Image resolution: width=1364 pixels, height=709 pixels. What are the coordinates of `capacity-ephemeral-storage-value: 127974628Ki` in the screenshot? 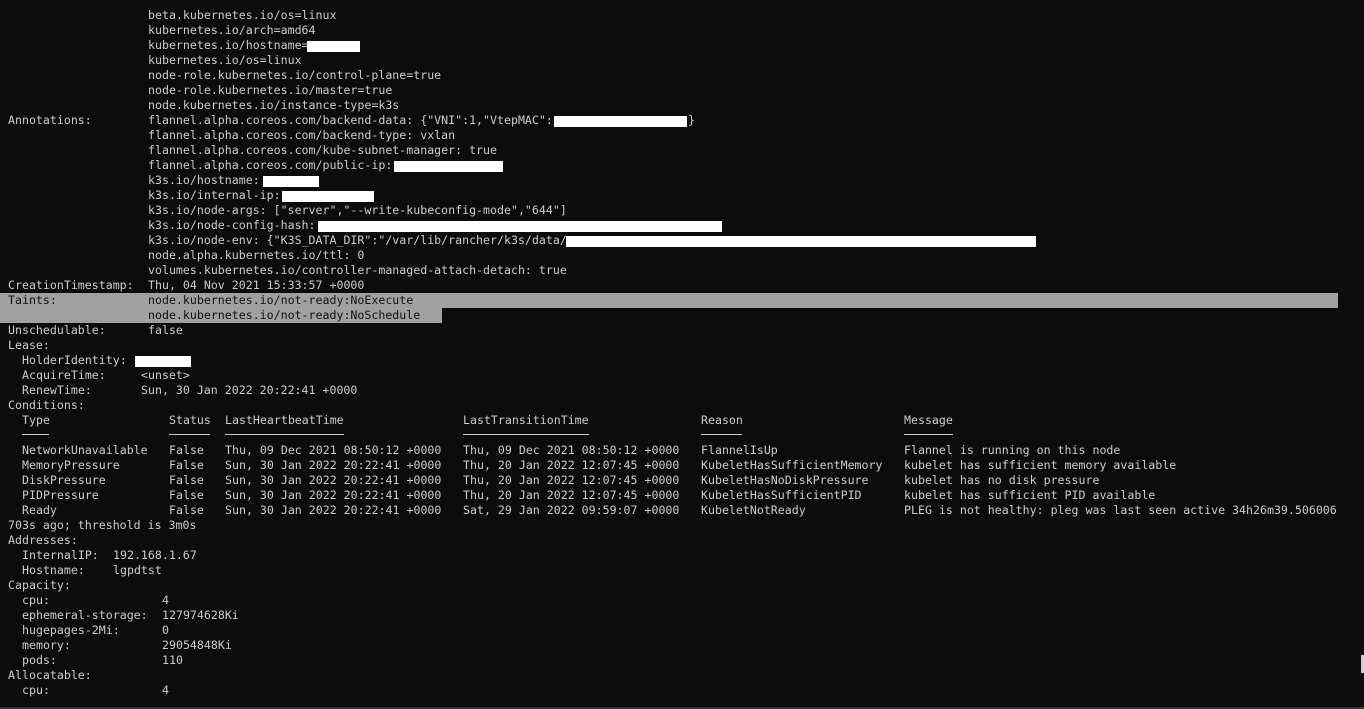 It's located at (200, 615).